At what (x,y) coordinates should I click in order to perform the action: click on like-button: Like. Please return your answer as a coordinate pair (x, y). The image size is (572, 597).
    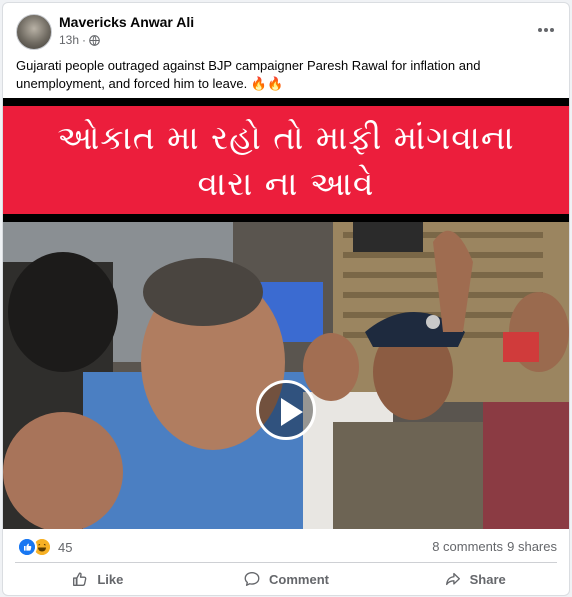
    Looking at the image, I should click on (97, 579).